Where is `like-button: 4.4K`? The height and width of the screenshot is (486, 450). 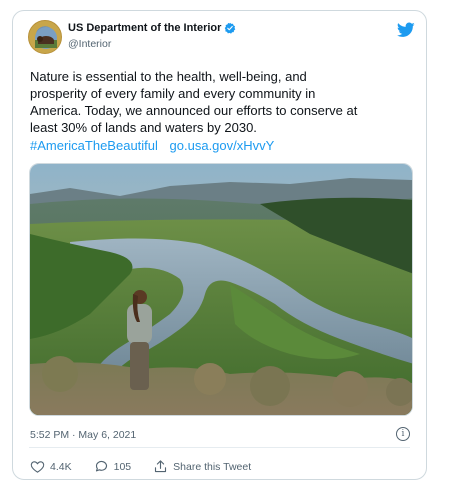 like-button: 4.4K is located at coordinates (51, 466).